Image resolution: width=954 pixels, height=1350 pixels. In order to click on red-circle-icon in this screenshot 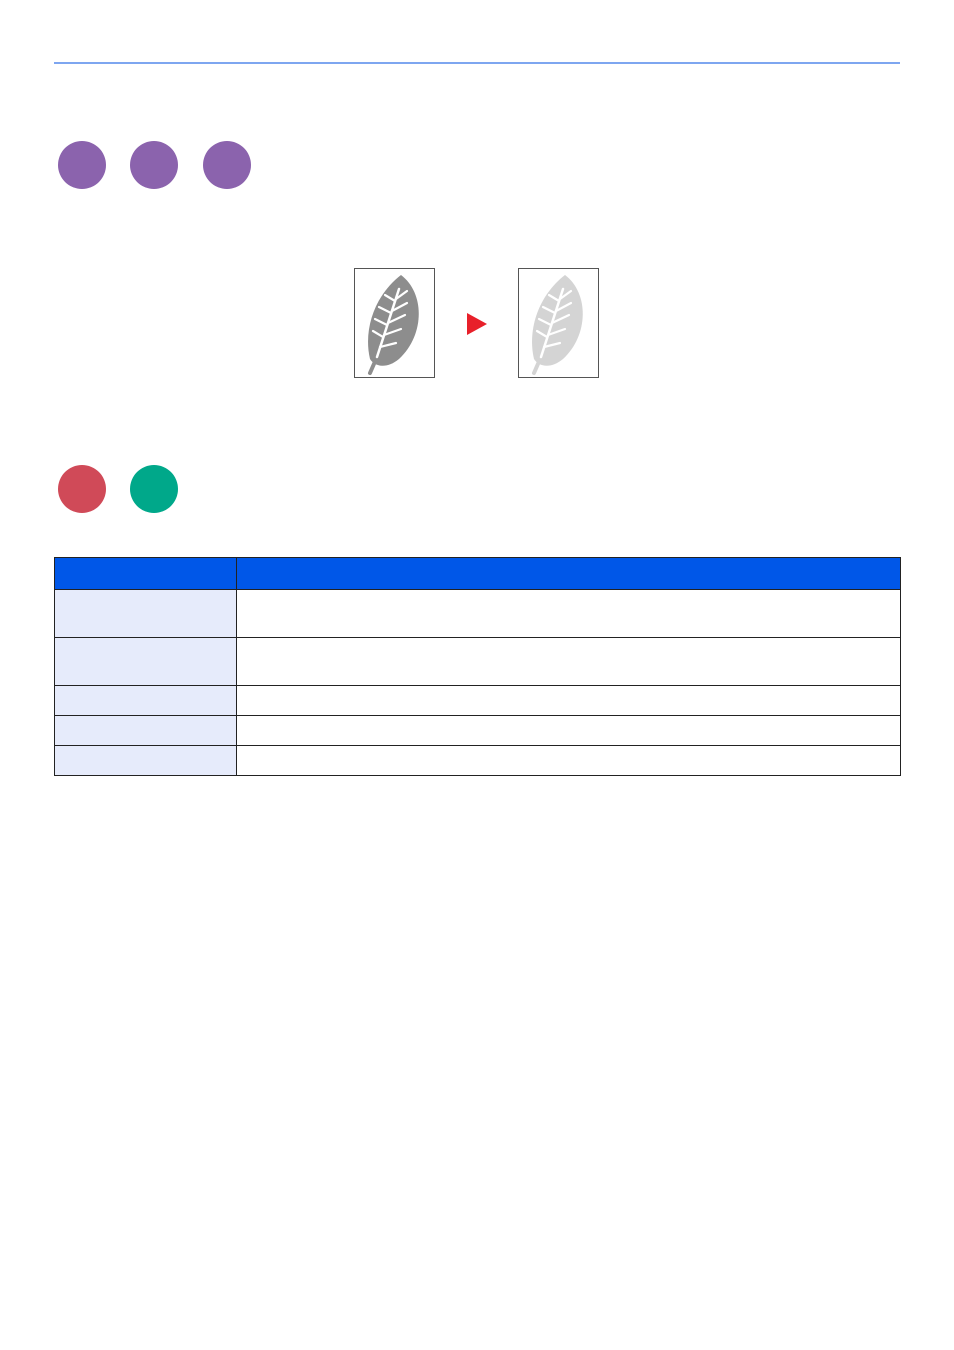, I will do `click(82, 489)`.